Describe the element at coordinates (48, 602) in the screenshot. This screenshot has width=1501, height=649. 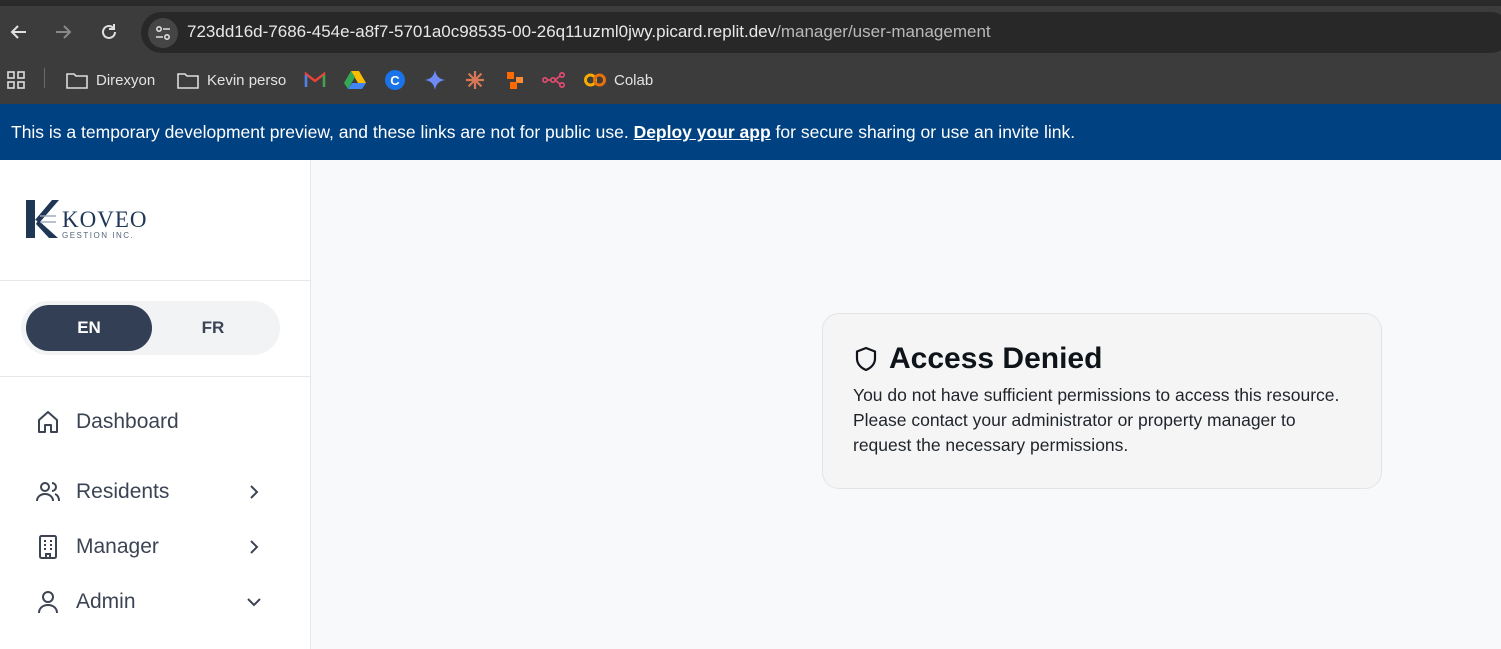
I see `user-icon` at that location.